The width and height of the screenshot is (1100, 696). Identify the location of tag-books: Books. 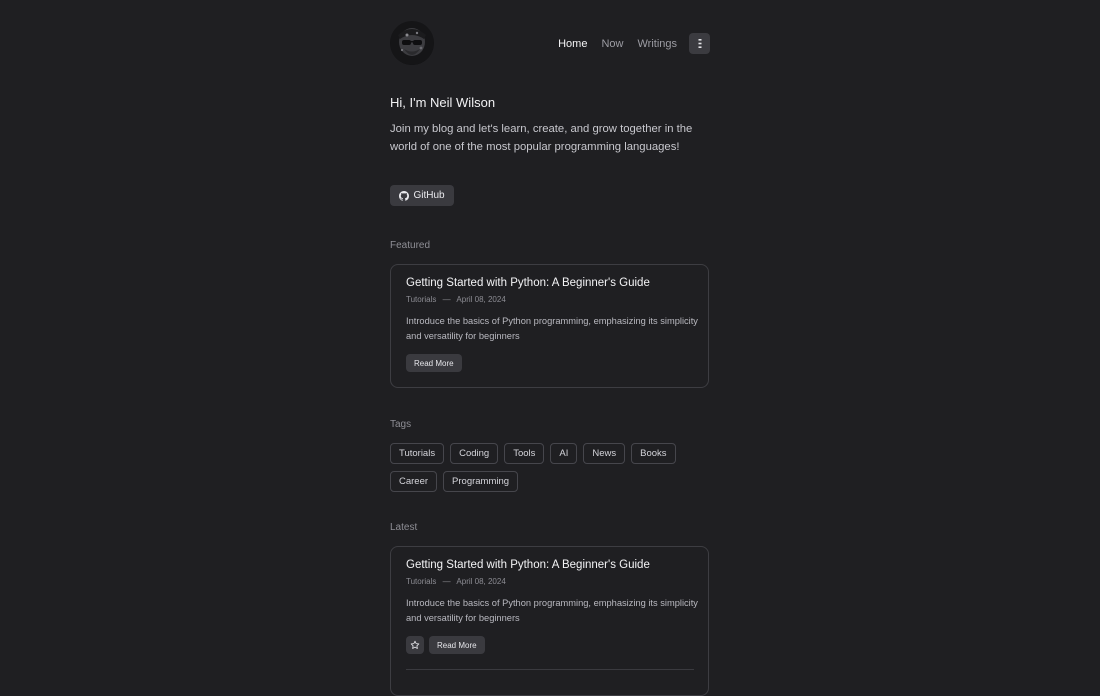
(653, 453).